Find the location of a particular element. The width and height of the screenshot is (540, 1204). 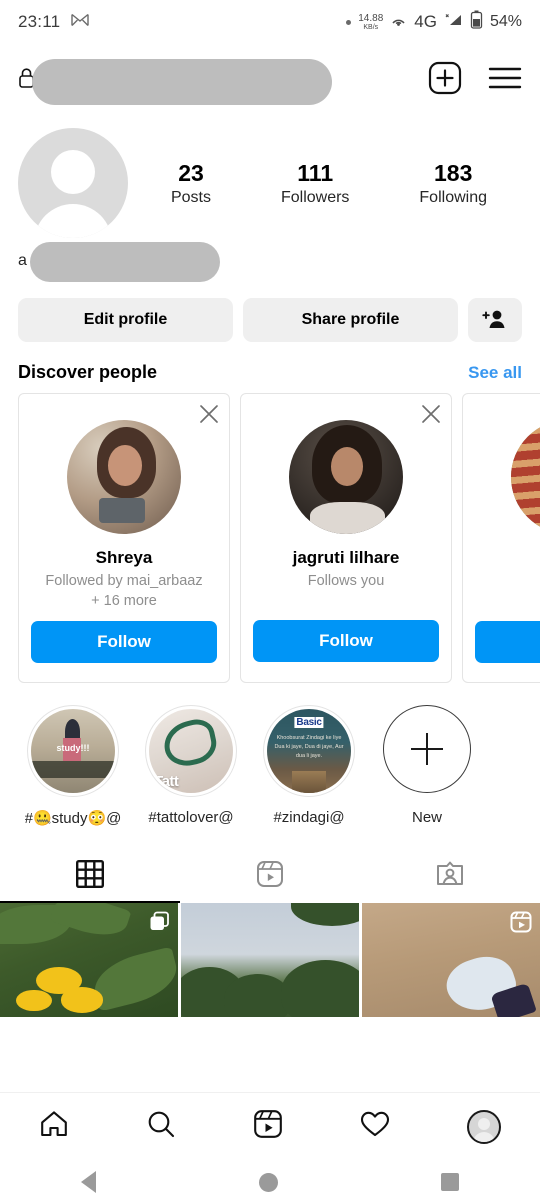

stat-following-count: 183 is located at coordinates (453, 172).